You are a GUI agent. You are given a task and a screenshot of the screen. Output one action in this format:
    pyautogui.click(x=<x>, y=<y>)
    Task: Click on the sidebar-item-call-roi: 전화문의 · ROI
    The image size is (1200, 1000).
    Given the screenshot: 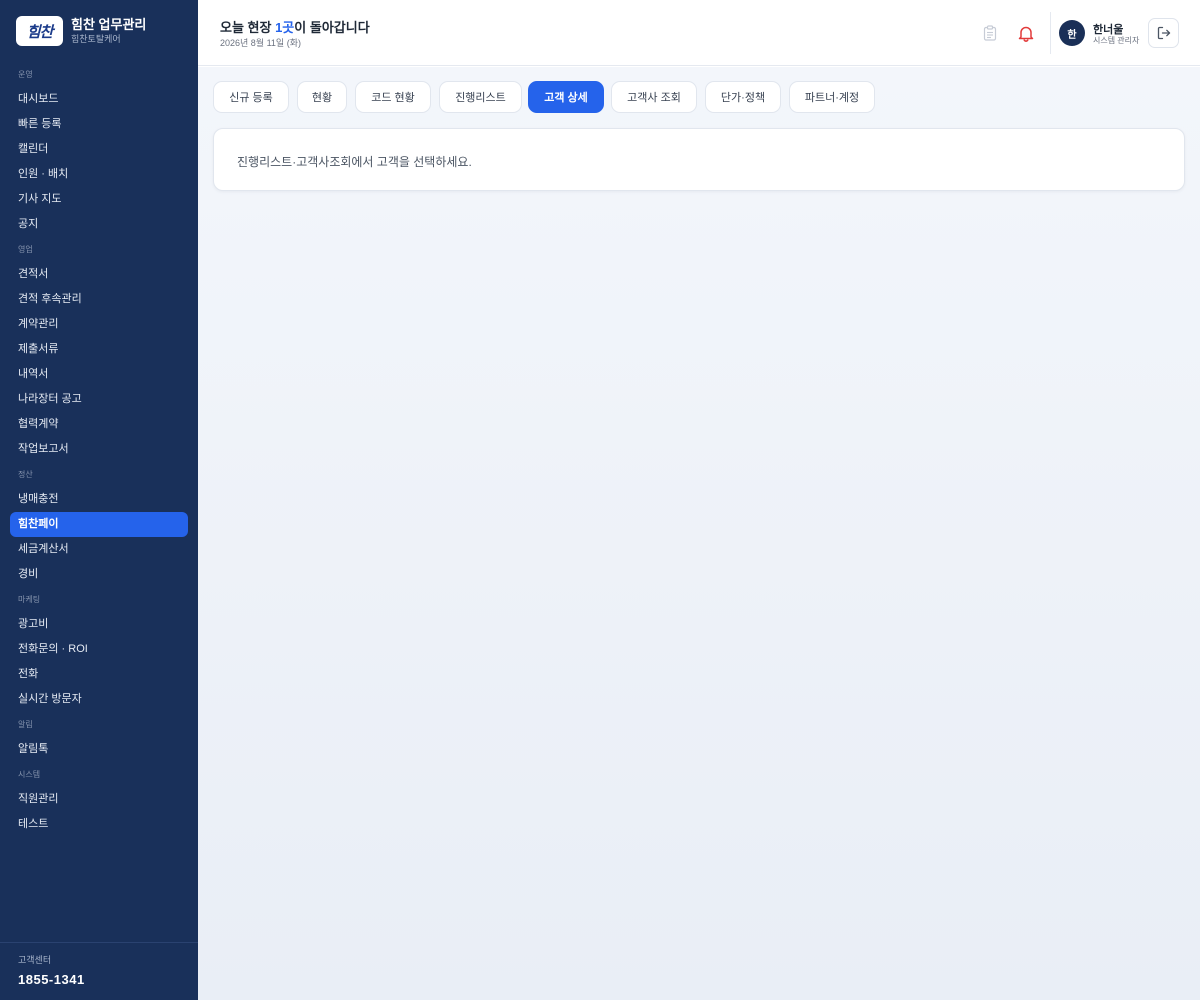 What is the action you would take?
    pyautogui.click(x=99, y=649)
    